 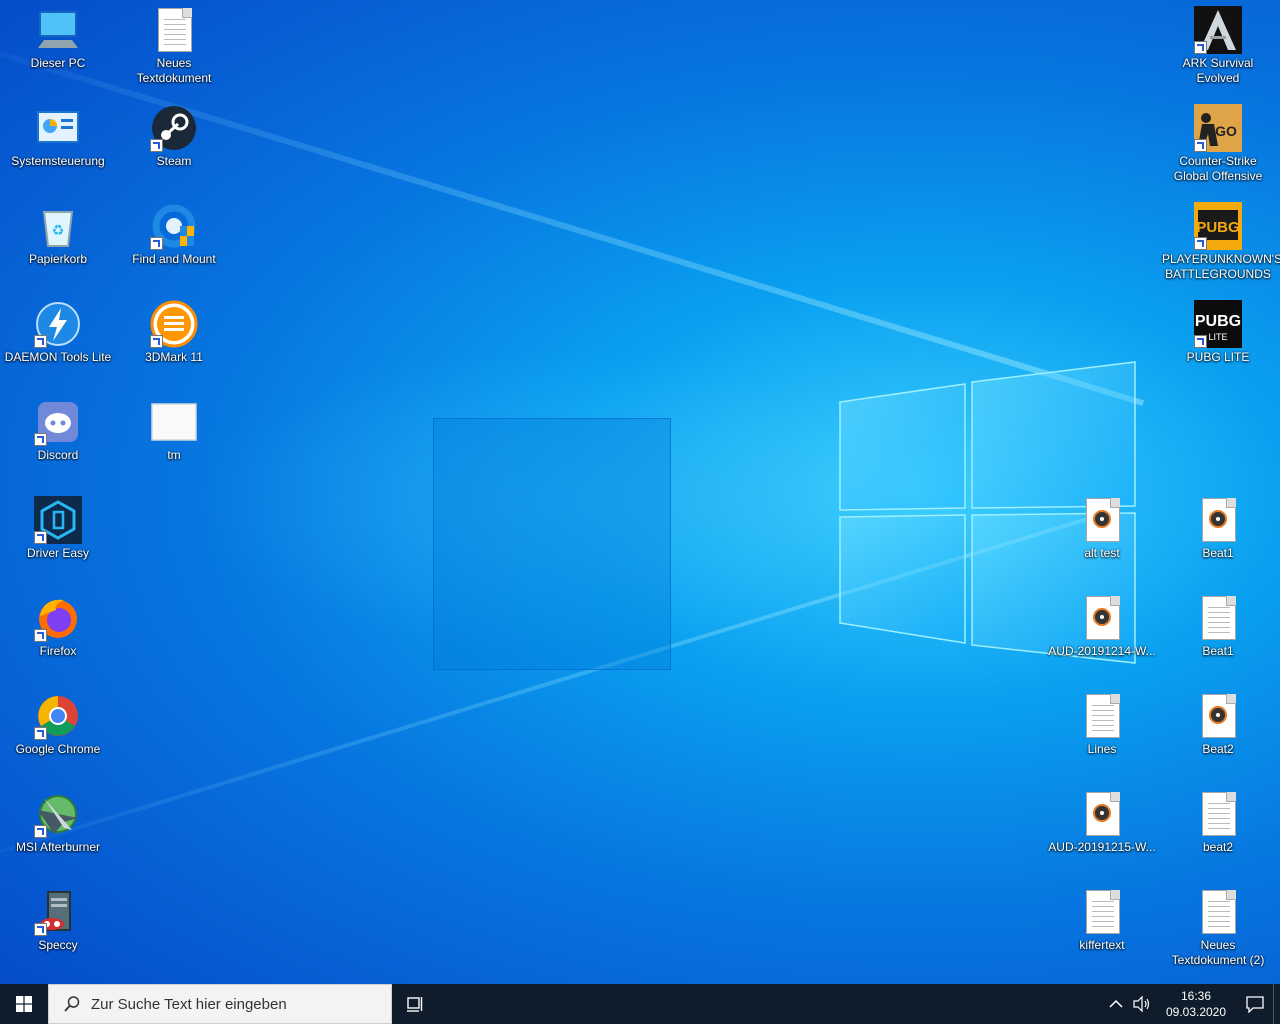 What do you see at coordinates (58, 912) in the screenshot?
I see `speccy-icon` at bounding box center [58, 912].